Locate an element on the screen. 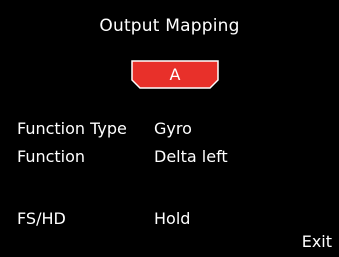 The image size is (339, 257). exit-button: Exit is located at coordinates (317, 242).